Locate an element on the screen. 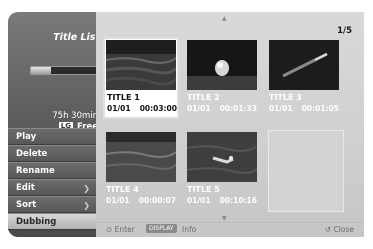 Image resolution: width=373 pixels, height=249 pixels. water-thumbnail-icon is located at coordinates (141, 157).